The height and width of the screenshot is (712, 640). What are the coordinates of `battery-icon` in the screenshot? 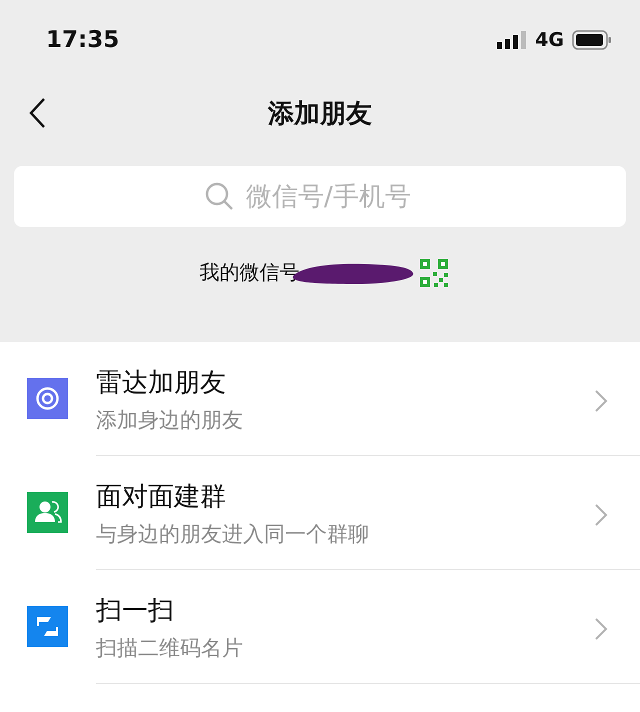 It's located at (592, 40).